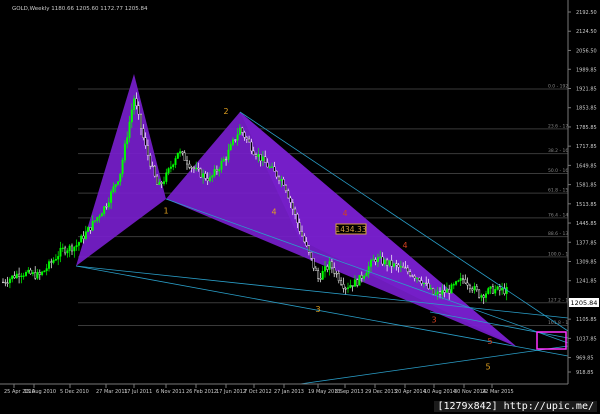 This screenshot has height=414, width=600. What do you see at coordinates (201, 392) in the screenshot?
I see `time-tick-label: 26 Feb 2012` at bounding box center [201, 392].